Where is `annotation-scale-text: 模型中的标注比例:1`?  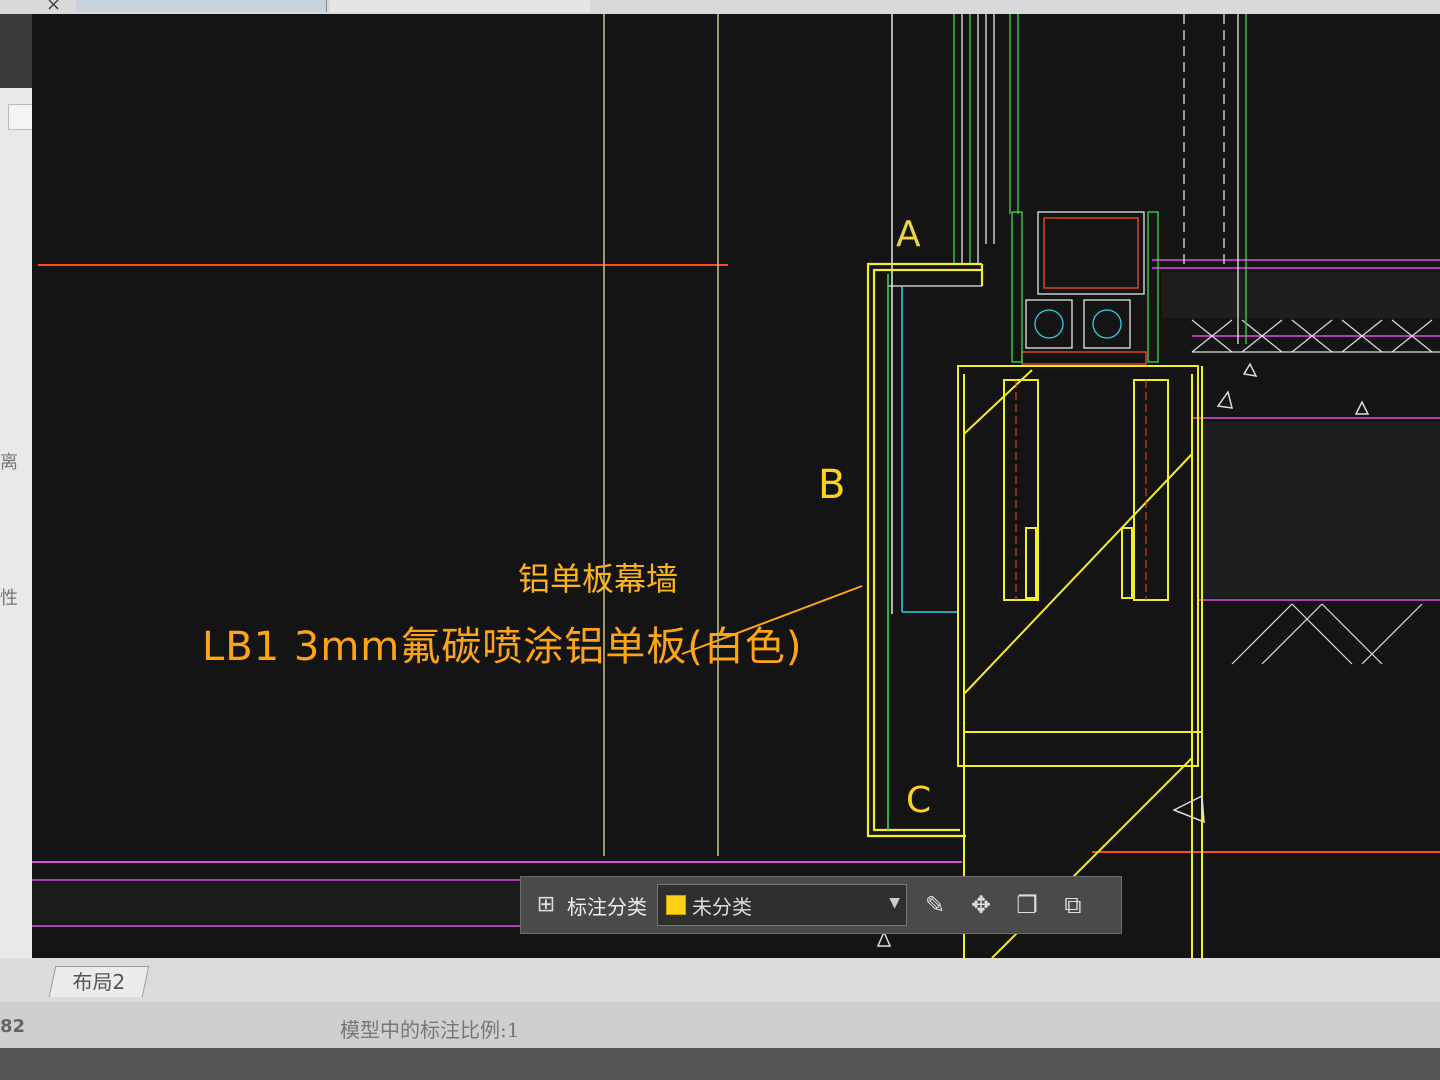
annotation-scale-text: 模型中的标注比例:1 is located at coordinates (430, 1030).